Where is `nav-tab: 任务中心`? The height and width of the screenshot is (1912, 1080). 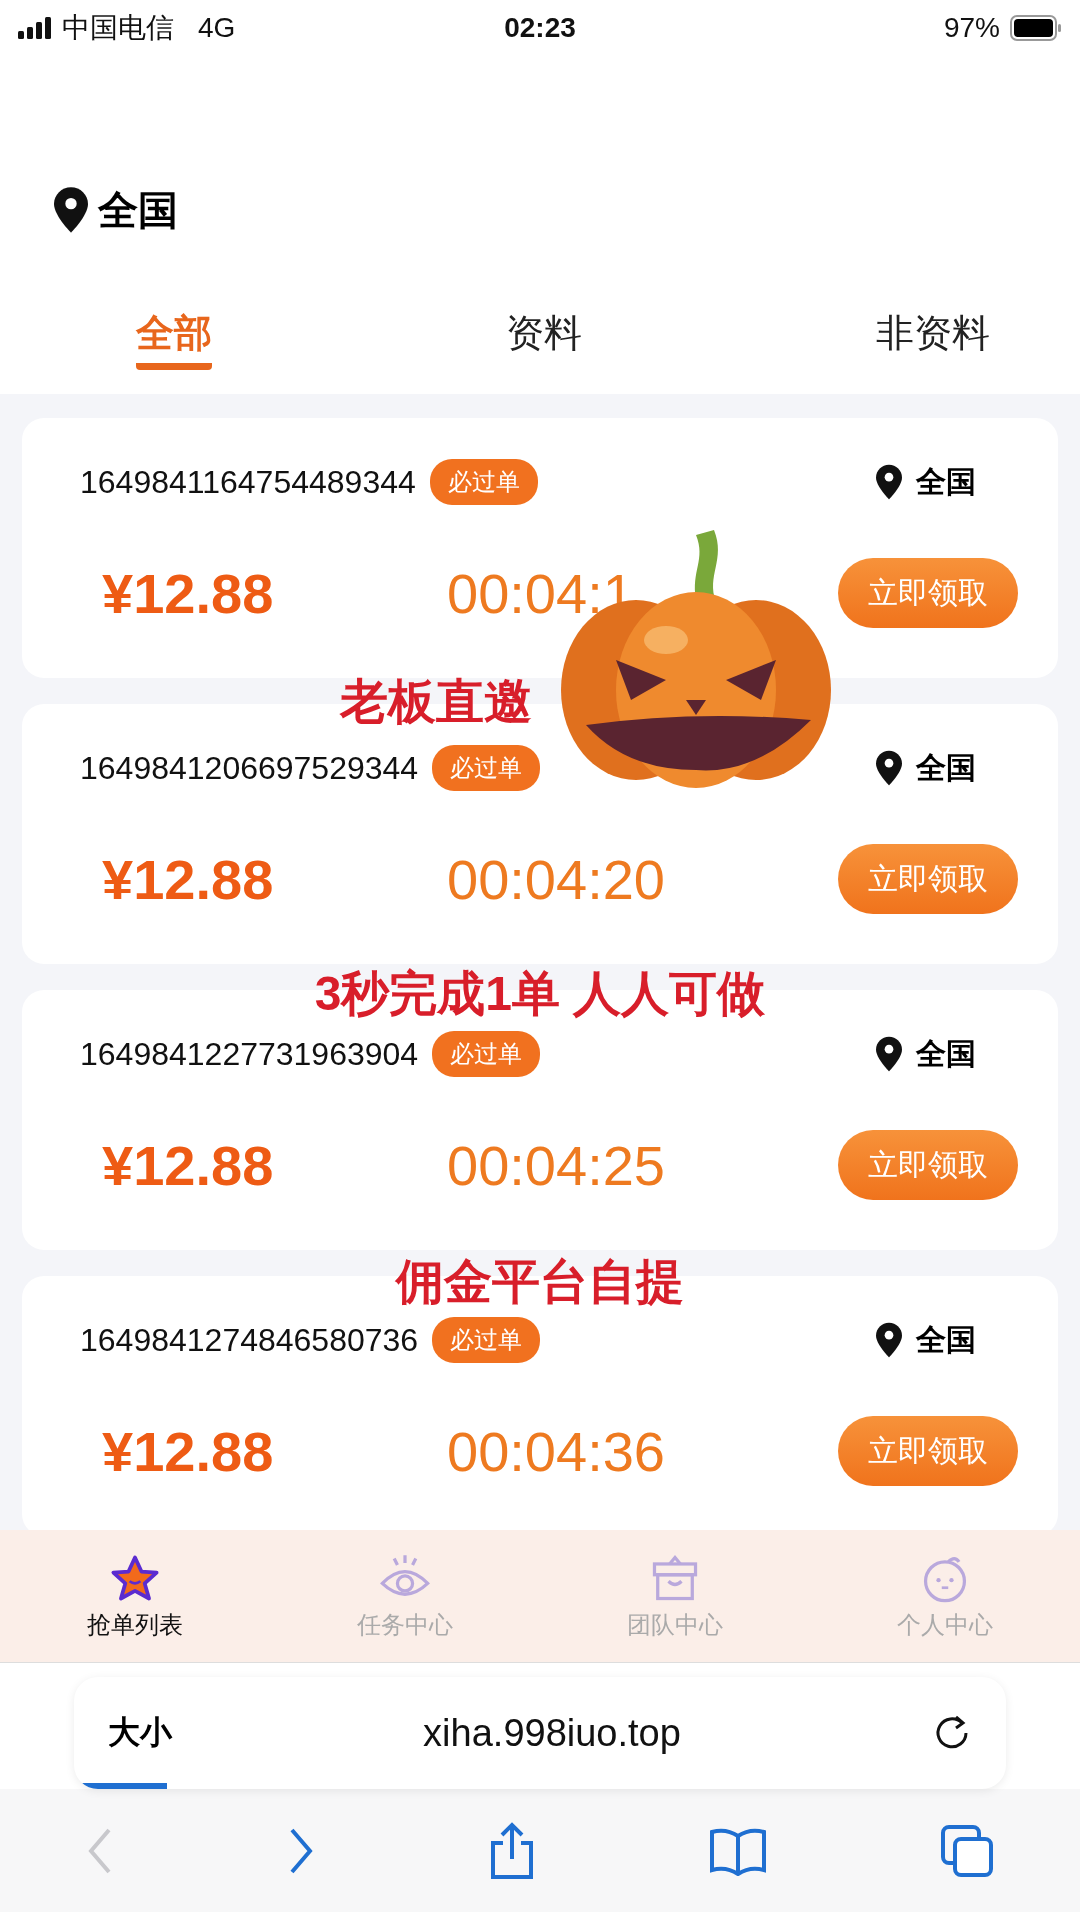 nav-tab: 任务中心 is located at coordinates (405, 1596).